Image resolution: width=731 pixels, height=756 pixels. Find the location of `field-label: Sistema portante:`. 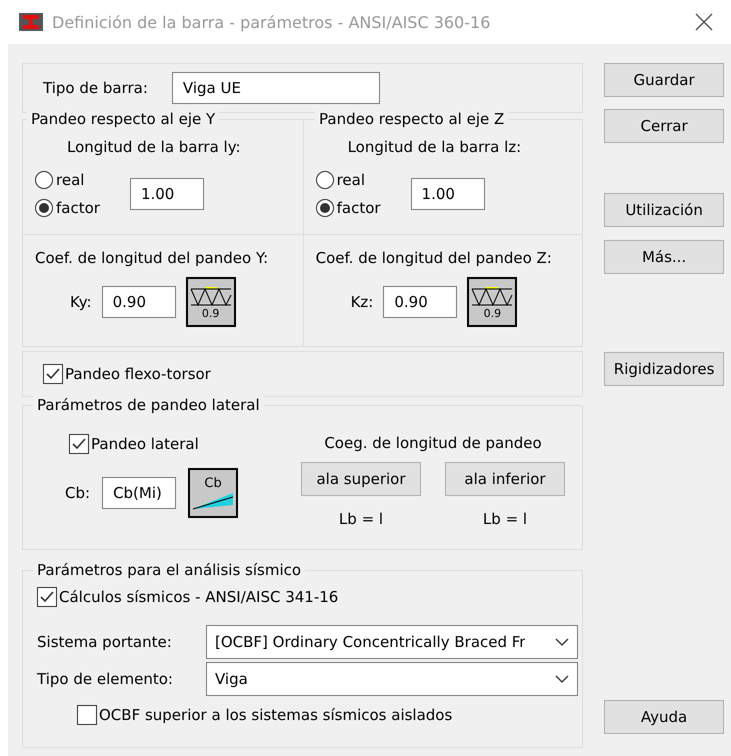

field-label: Sistema portante: is located at coordinates (105, 642).